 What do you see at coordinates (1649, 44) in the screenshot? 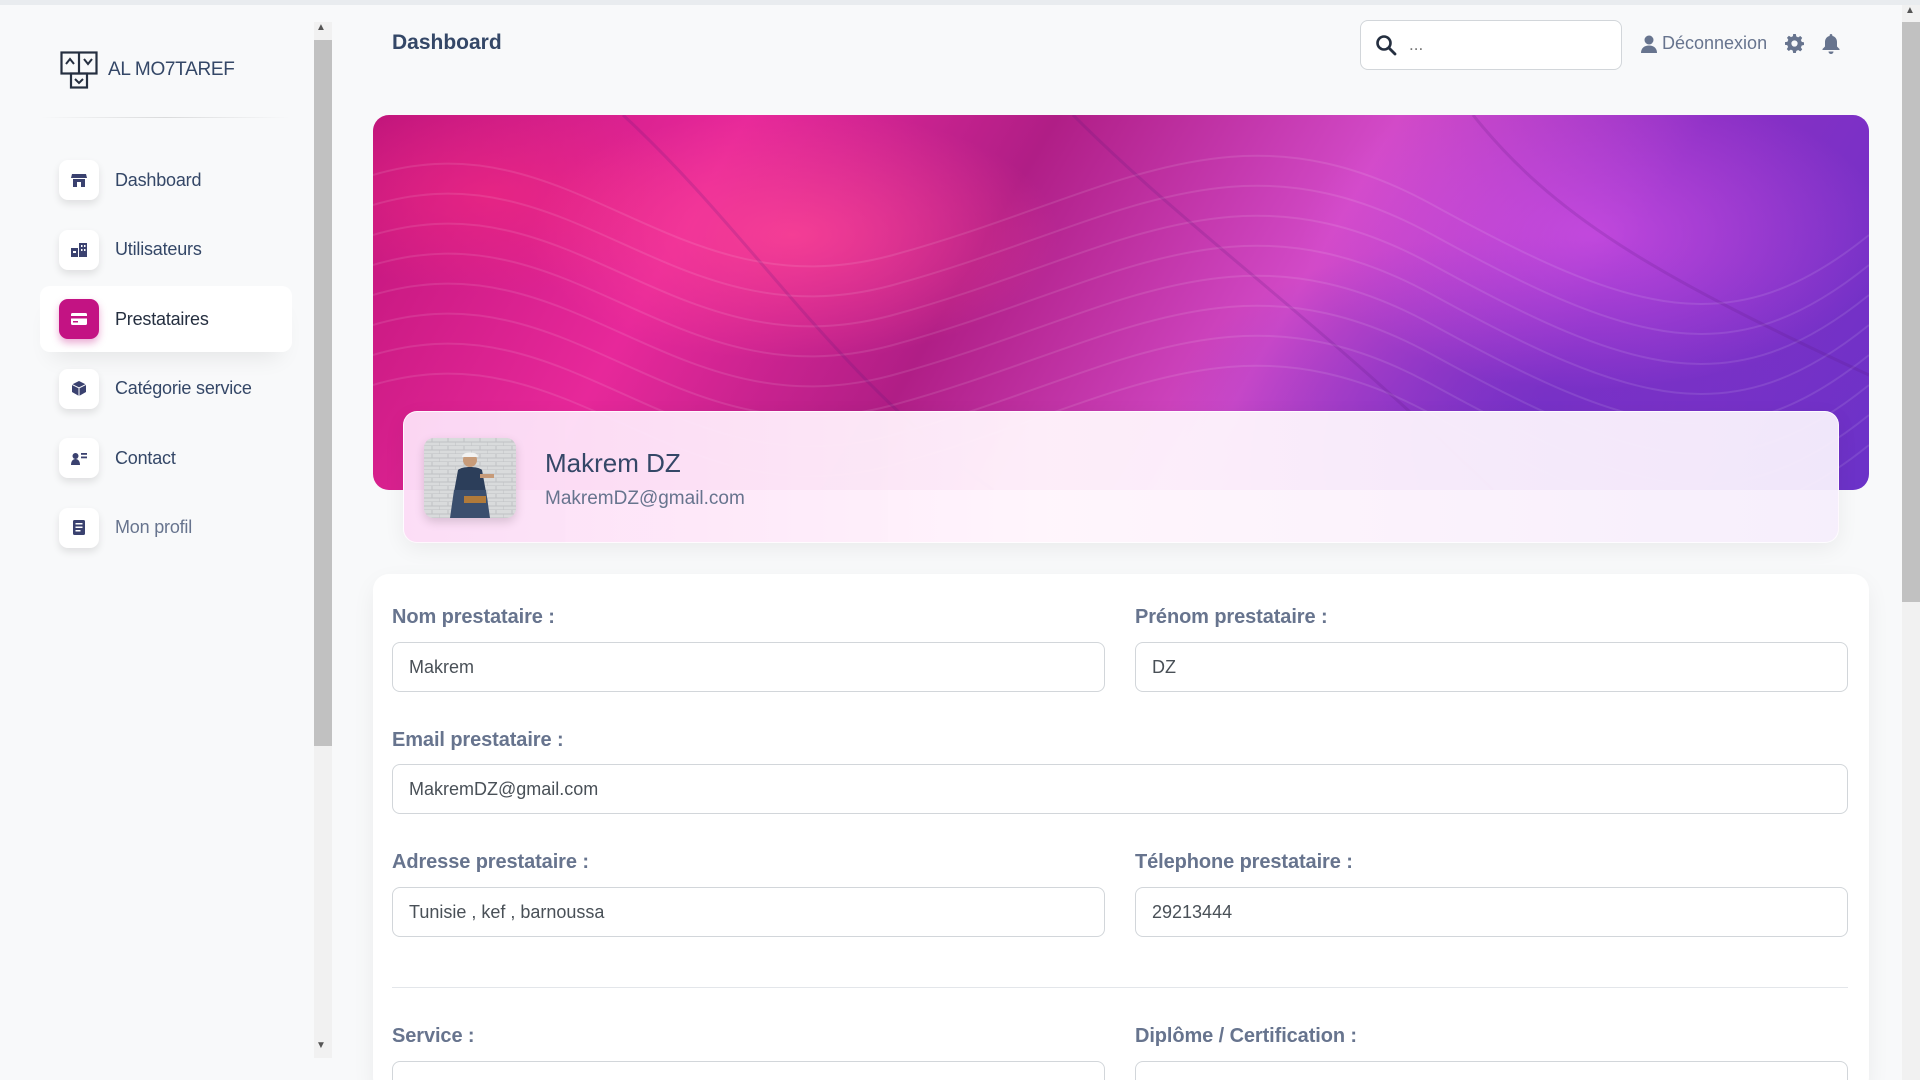
I see `user-icon` at bounding box center [1649, 44].